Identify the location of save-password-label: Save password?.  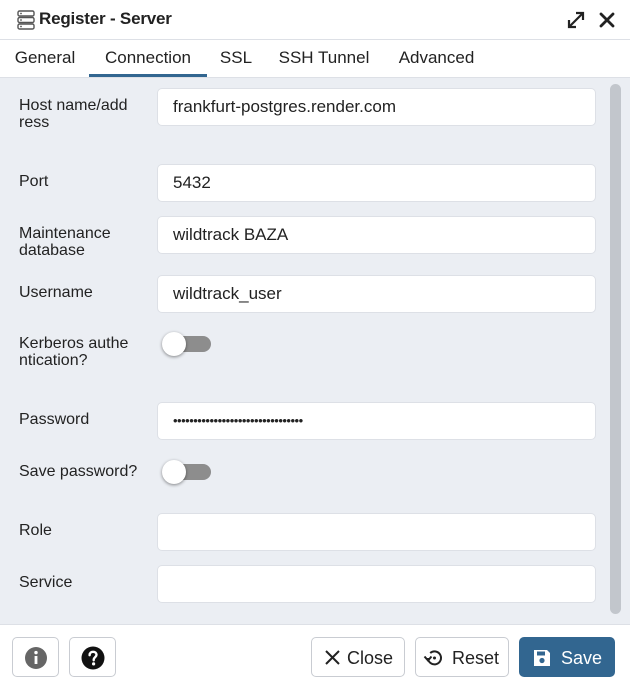
(78, 471).